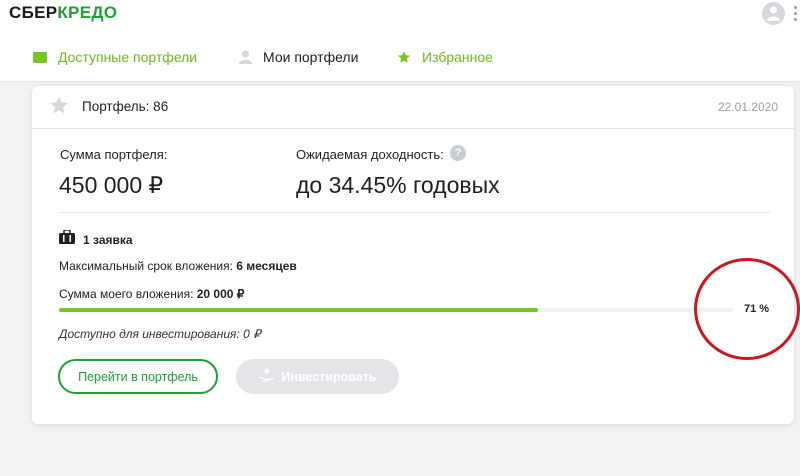  What do you see at coordinates (126, 294) in the screenshot?
I see `my-investment-label: Сумма моего вложения:` at bounding box center [126, 294].